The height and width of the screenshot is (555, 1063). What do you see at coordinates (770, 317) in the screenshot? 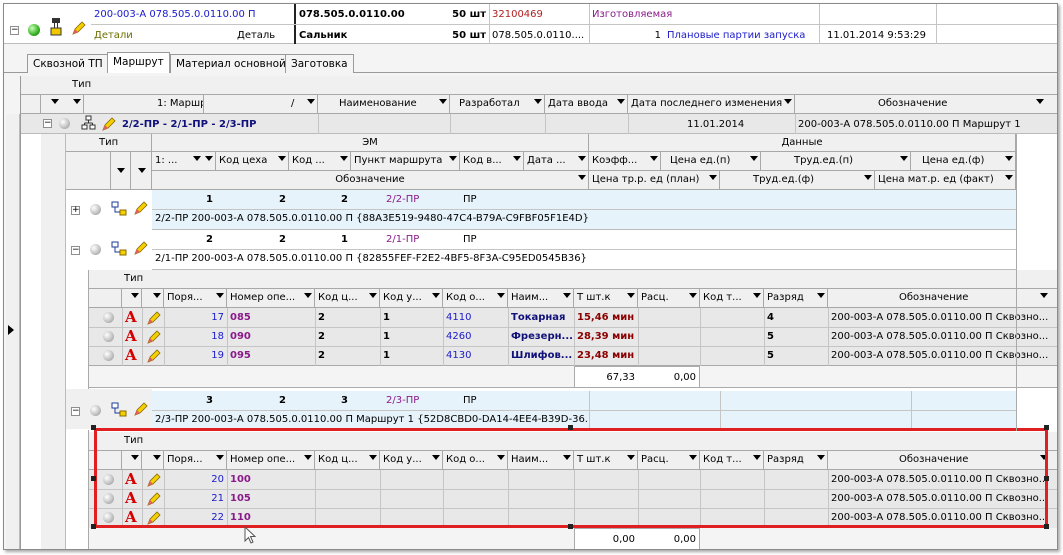
I see `op-grade: 4` at bounding box center [770, 317].